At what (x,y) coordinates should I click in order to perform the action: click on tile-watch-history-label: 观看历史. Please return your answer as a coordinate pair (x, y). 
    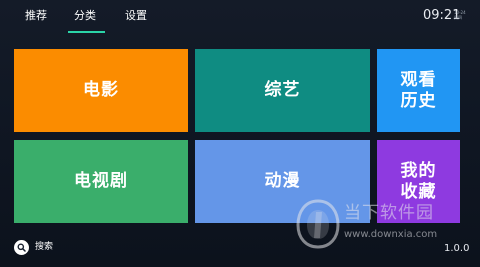
    Looking at the image, I should click on (418, 90).